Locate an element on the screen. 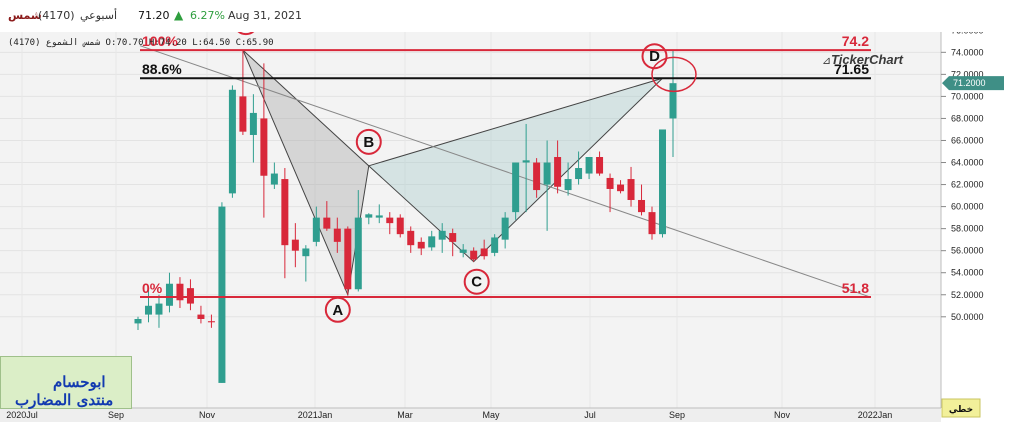 This screenshot has width=1012, height=422. fib-level-value: 51.8 is located at coordinates (855, 288).